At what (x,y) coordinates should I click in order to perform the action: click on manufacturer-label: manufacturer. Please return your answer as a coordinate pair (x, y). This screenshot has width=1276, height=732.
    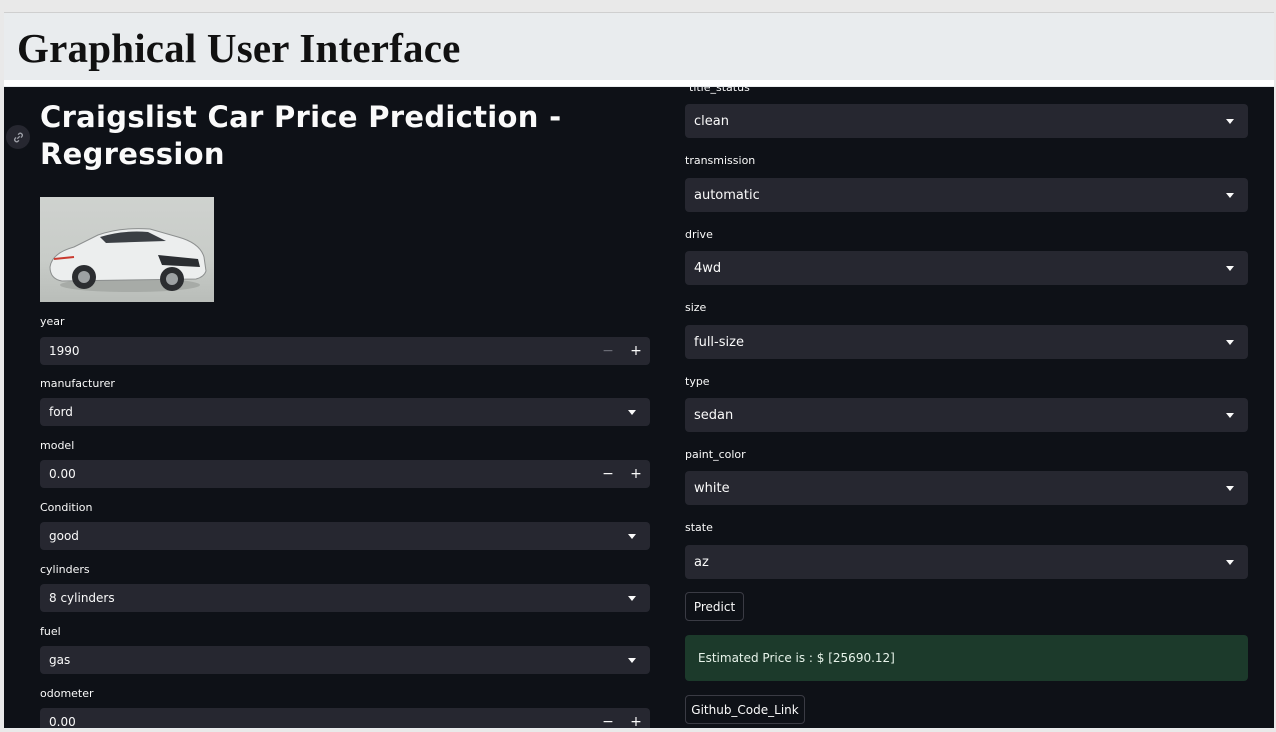
    Looking at the image, I should click on (77, 383).